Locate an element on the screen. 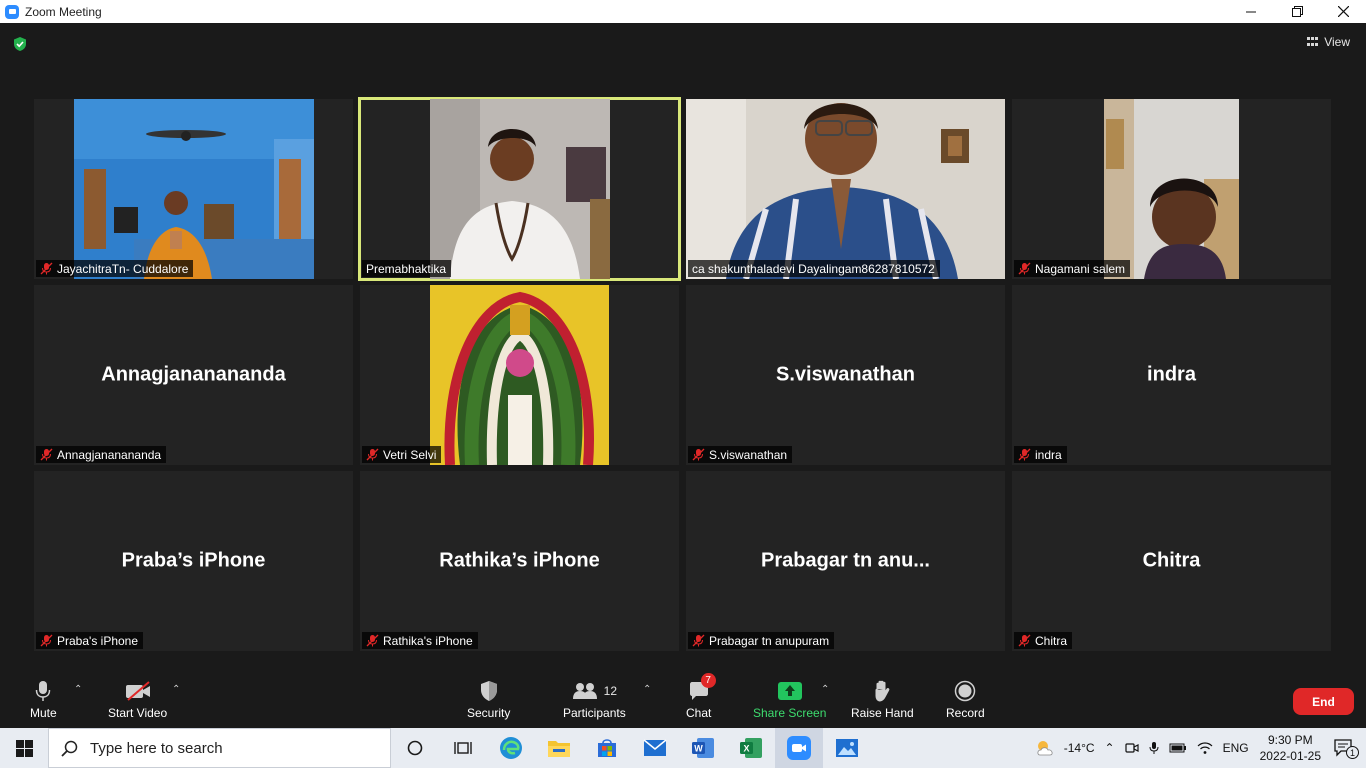 The image size is (1366, 768). mute-button: Mute is located at coordinates (43, 699).